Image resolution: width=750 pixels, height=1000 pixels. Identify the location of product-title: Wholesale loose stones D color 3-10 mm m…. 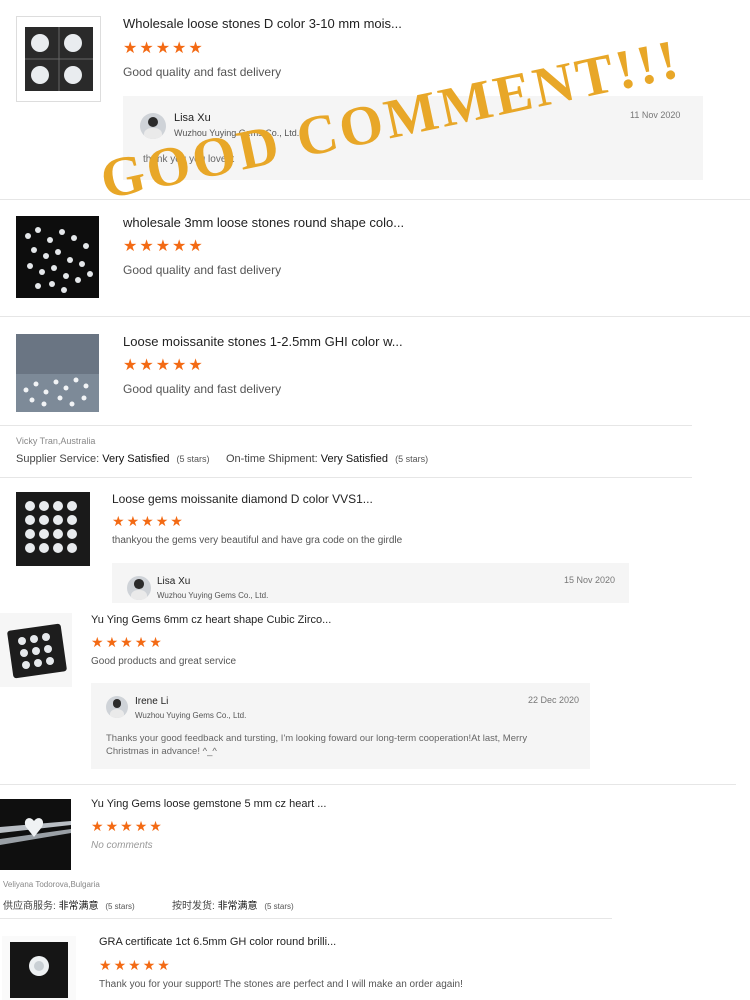
(262, 23).